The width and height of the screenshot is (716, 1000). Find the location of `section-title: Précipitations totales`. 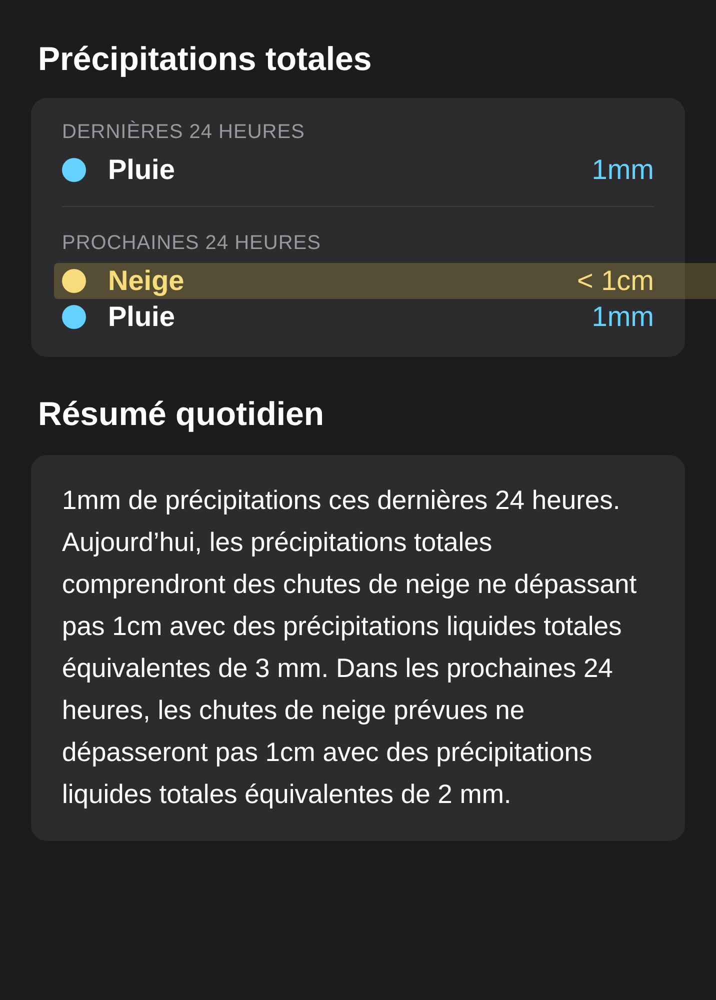

section-title: Précipitations totales is located at coordinates (205, 59).